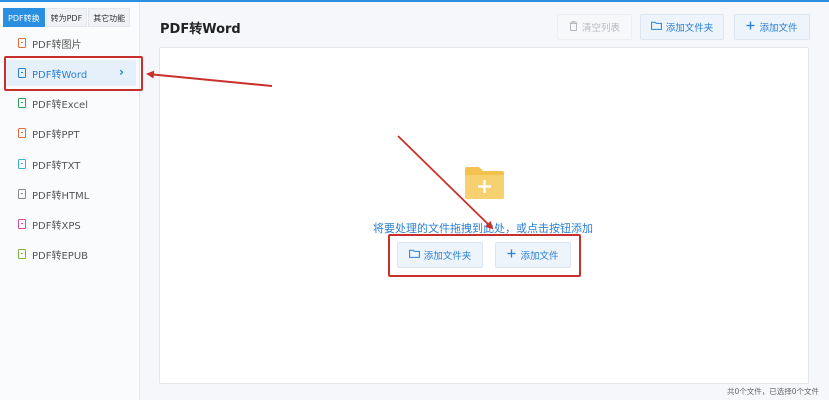  I want to click on sidebar-item-pdf-to-excel: PDF转Excel, so click(71, 103).